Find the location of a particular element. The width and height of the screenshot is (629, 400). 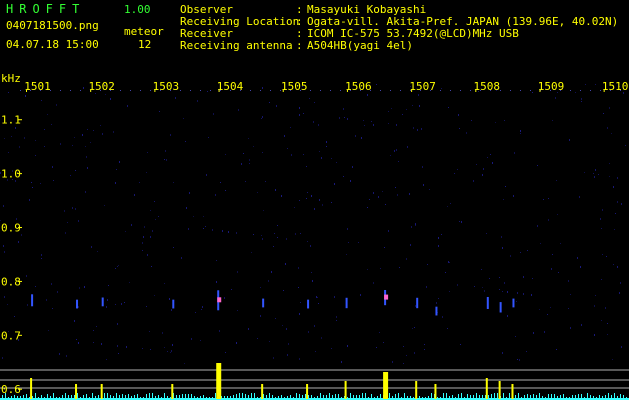

app-name: HROFFT is located at coordinates (46, 9).